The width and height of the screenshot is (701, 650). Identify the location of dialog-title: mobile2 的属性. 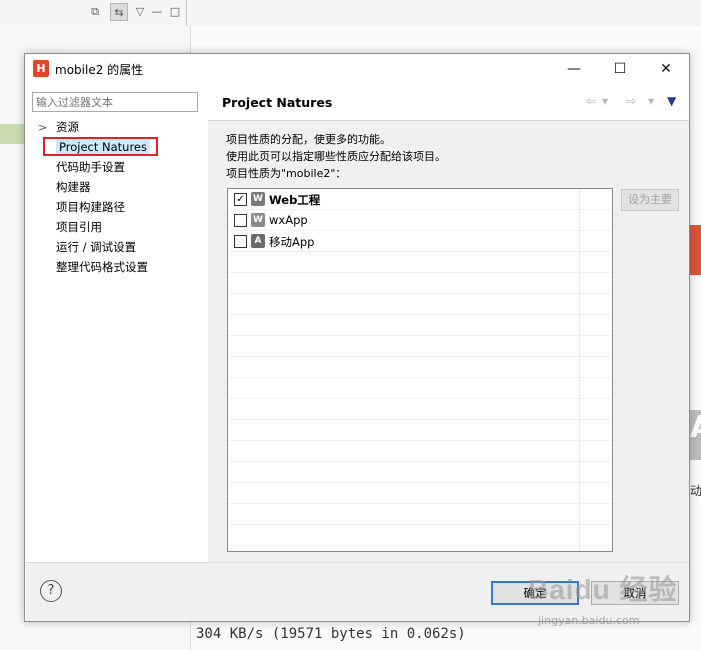
(99, 70).